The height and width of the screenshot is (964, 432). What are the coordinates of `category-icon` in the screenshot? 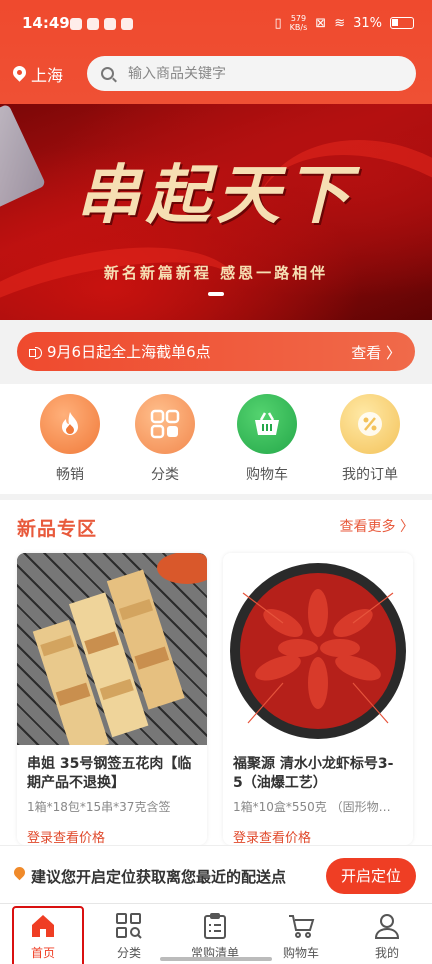 It's located at (165, 424).